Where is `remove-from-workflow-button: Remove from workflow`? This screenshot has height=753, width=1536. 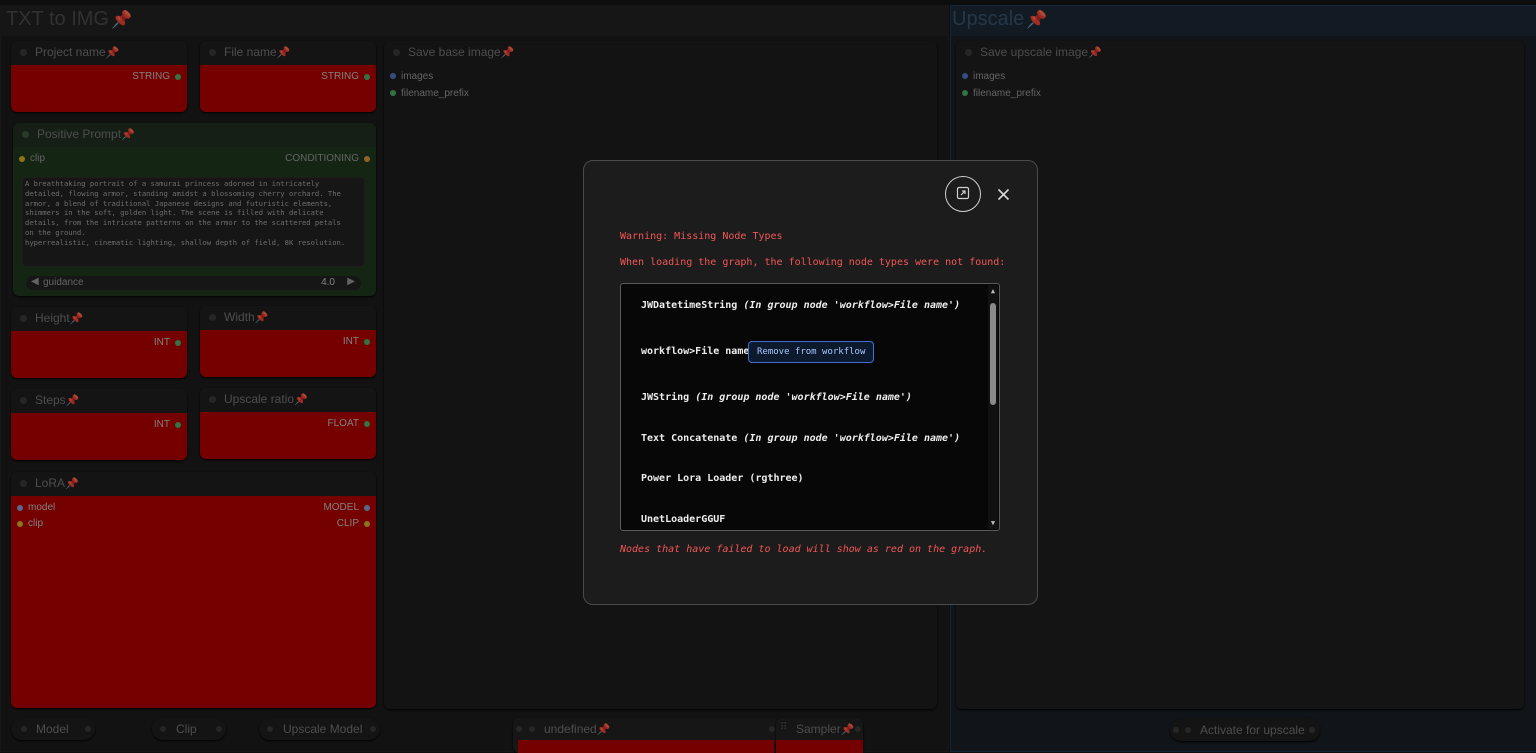
remove-from-workflow-button: Remove from workflow is located at coordinates (811, 352).